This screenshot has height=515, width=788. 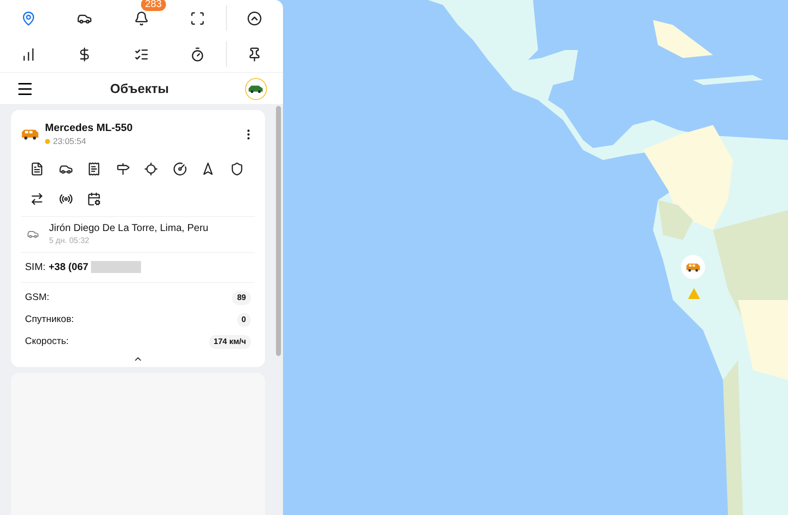 What do you see at coordinates (37, 169) in the screenshot?
I see `document-icon` at bounding box center [37, 169].